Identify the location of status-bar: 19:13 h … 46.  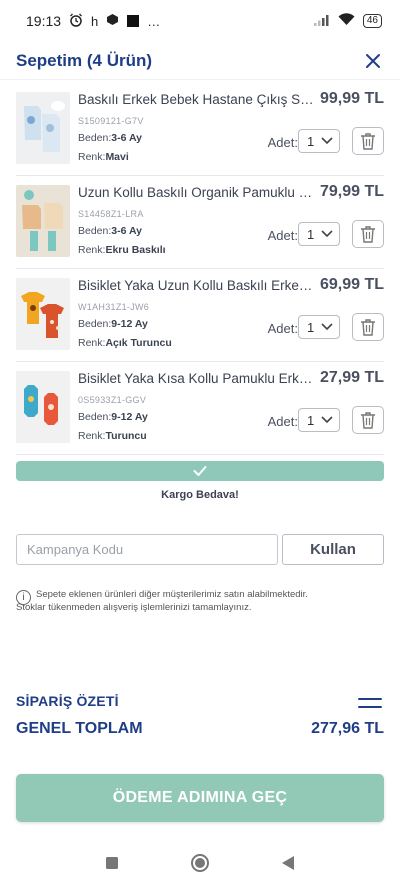
(200, 21).